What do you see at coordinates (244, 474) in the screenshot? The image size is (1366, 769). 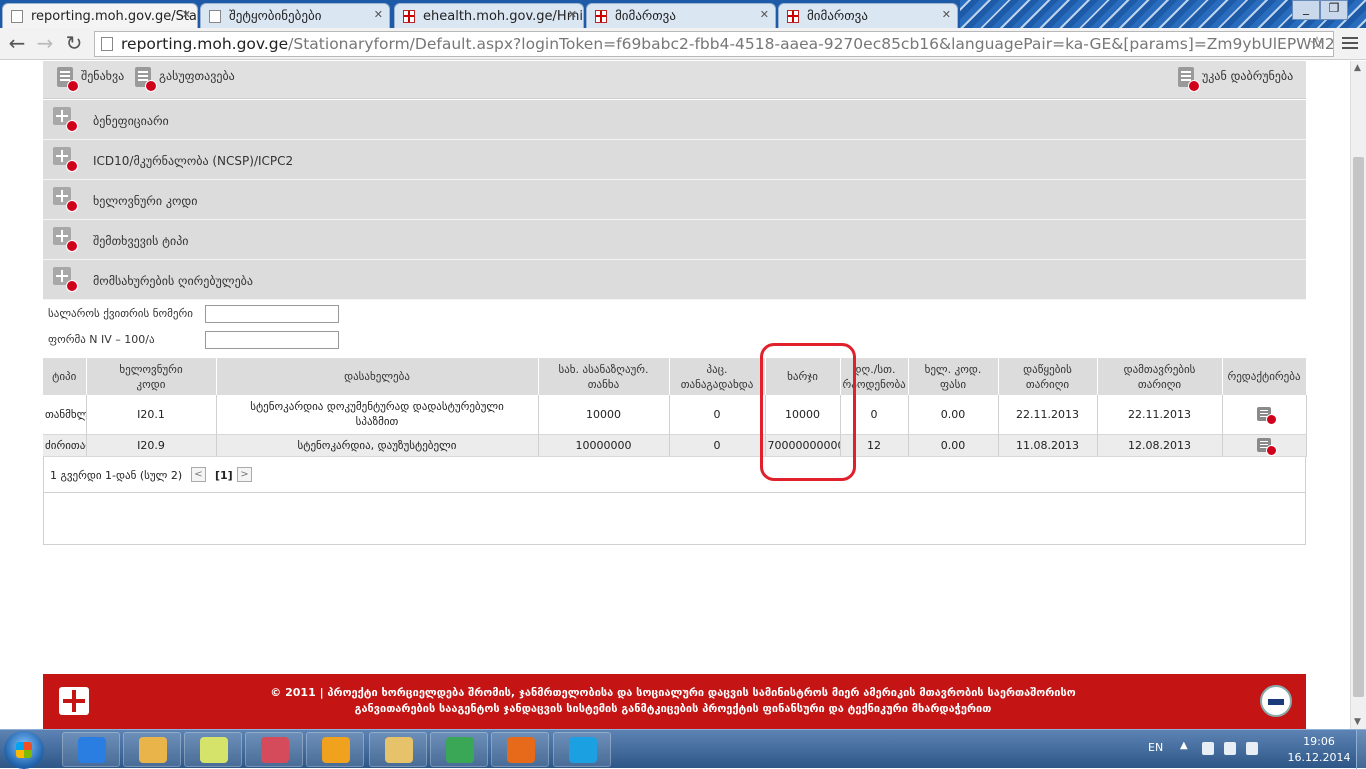 I see `next-page-button: >` at bounding box center [244, 474].